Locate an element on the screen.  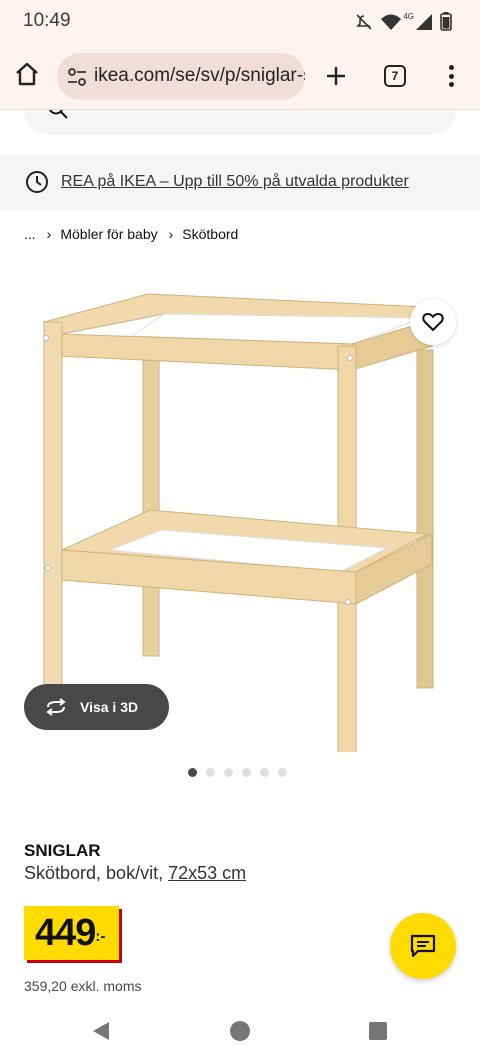
wifi-icon is located at coordinates (391, 22).